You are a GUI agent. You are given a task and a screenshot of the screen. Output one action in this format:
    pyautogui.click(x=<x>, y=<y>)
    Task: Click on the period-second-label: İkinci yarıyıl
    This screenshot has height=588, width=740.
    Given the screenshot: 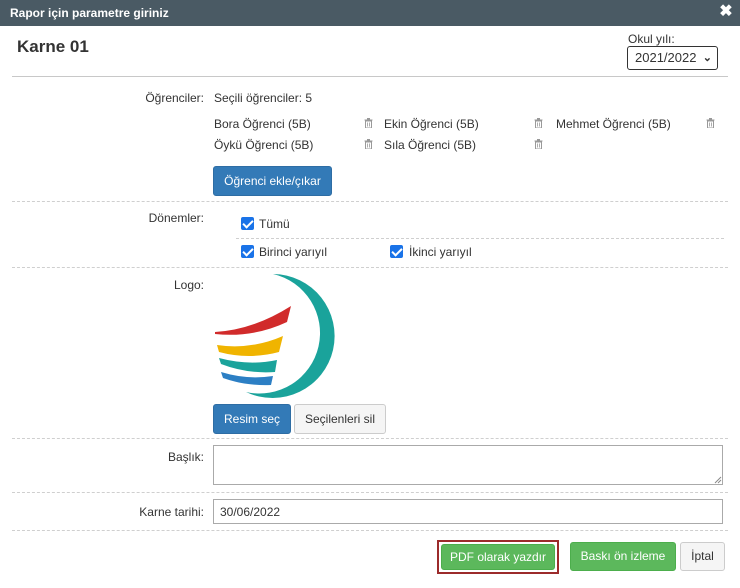 What is the action you would take?
    pyautogui.click(x=440, y=252)
    